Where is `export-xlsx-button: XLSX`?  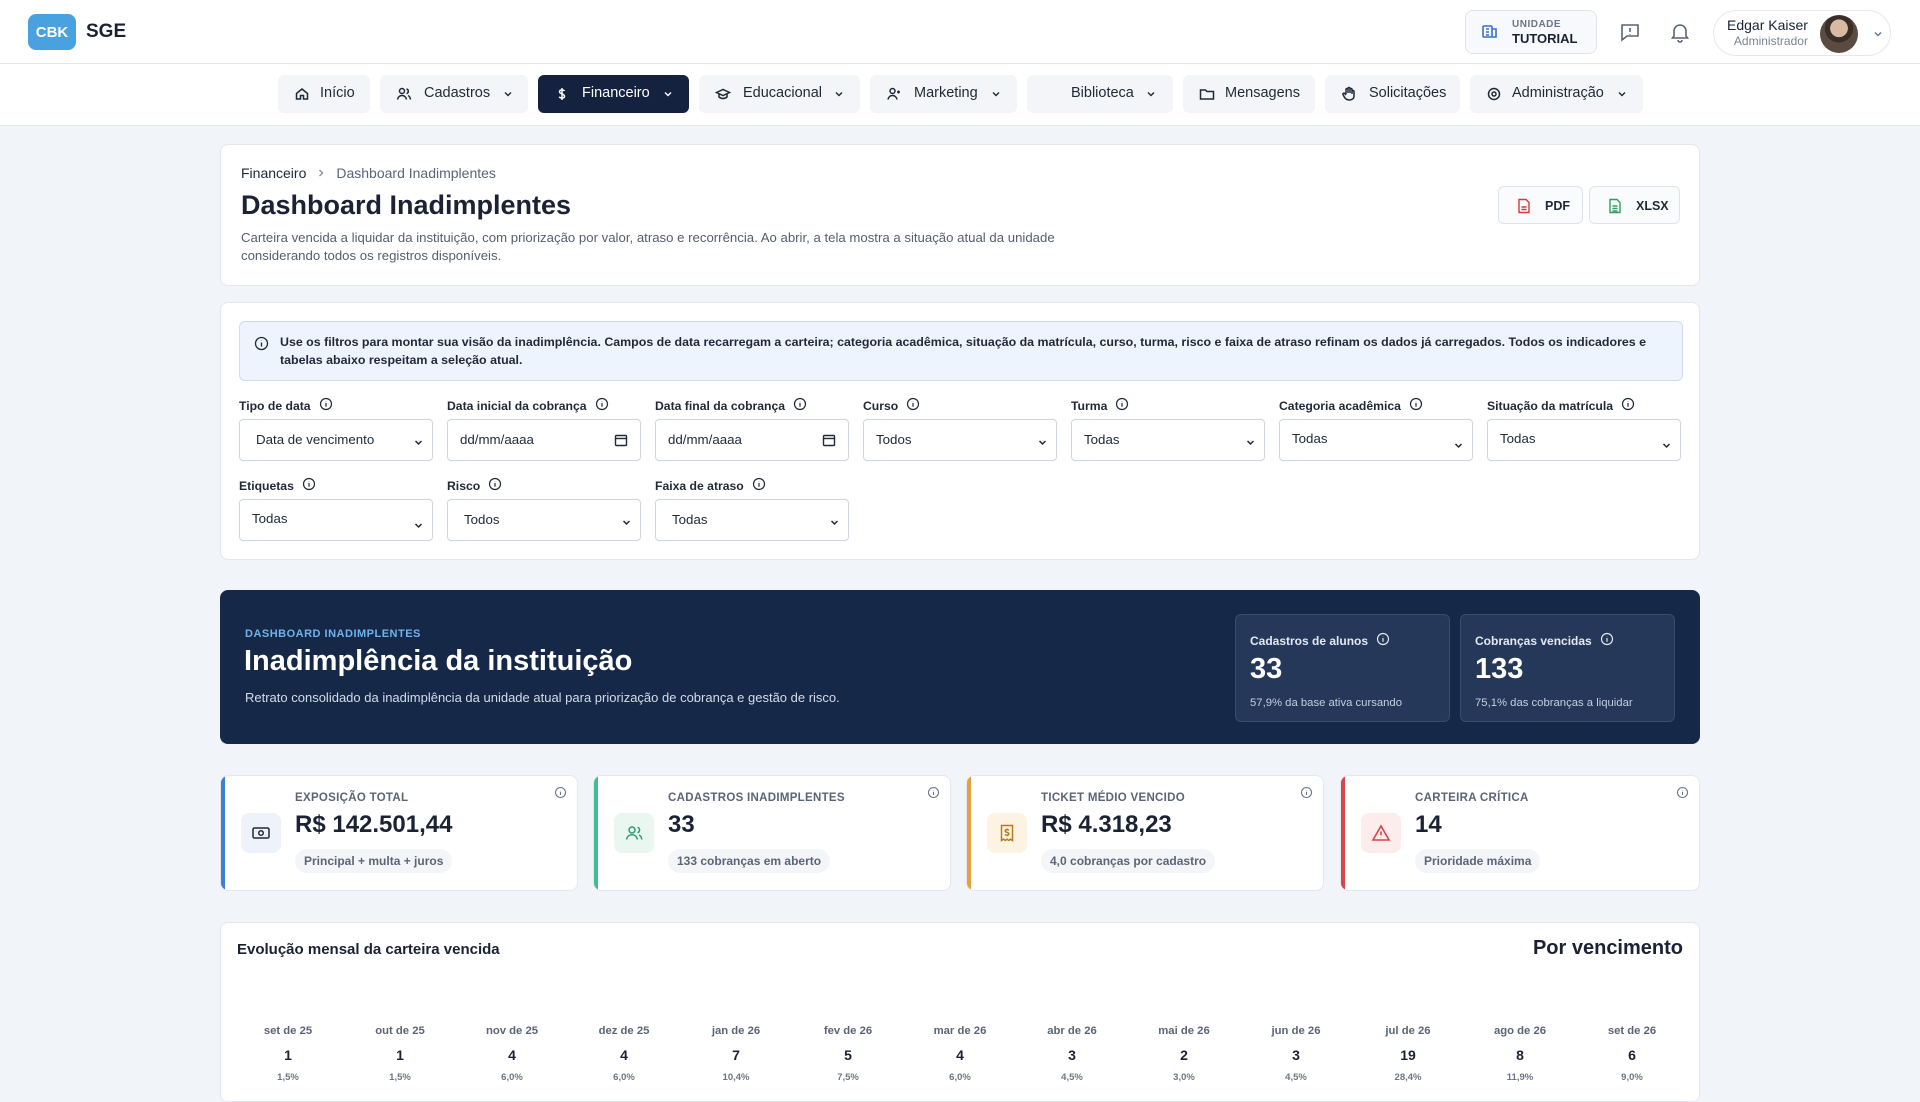
export-xlsx-button: XLSX is located at coordinates (1634, 205).